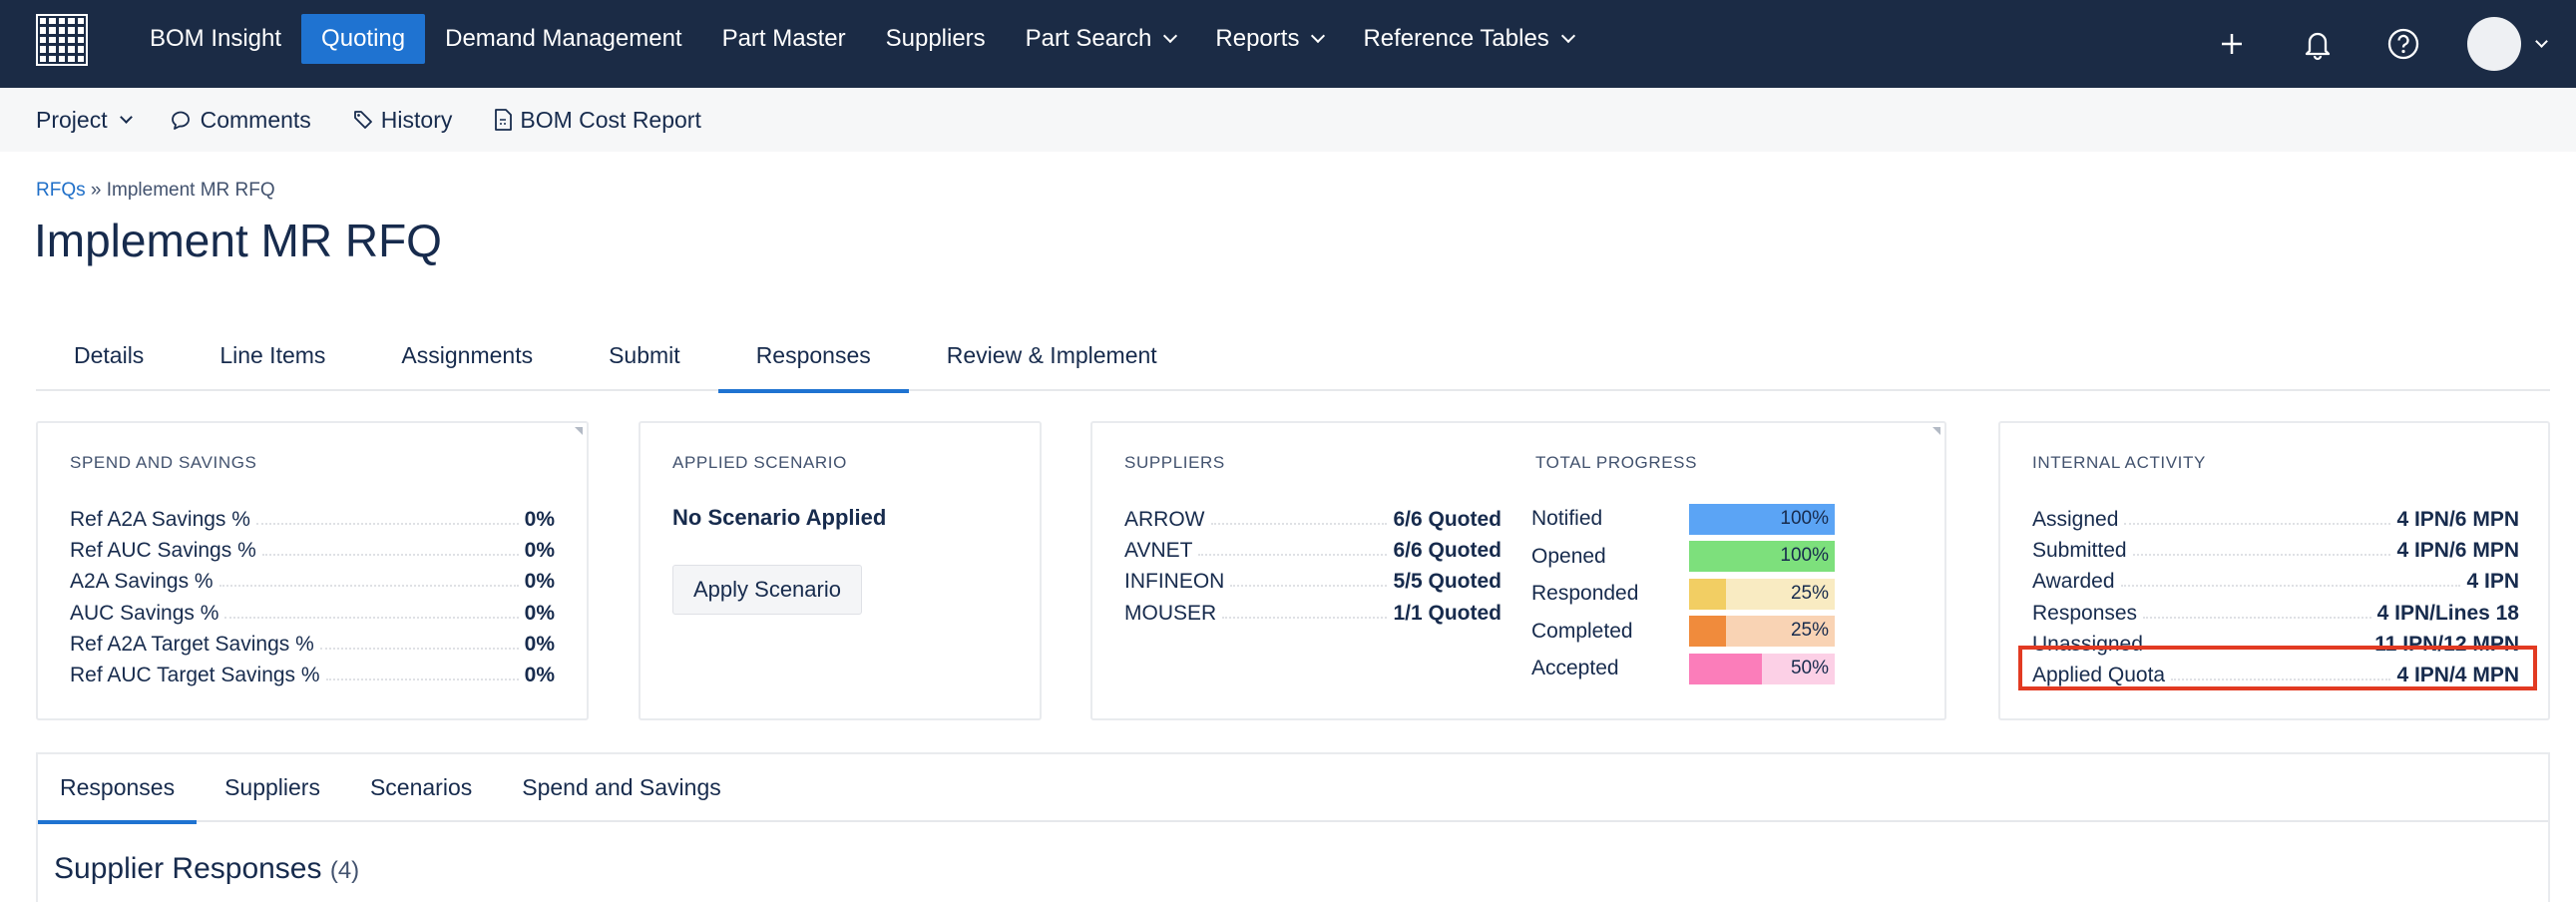 The height and width of the screenshot is (902, 2576). Describe the element at coordinates (2494, 44) in the screenshot. I see `avatar` at that location.